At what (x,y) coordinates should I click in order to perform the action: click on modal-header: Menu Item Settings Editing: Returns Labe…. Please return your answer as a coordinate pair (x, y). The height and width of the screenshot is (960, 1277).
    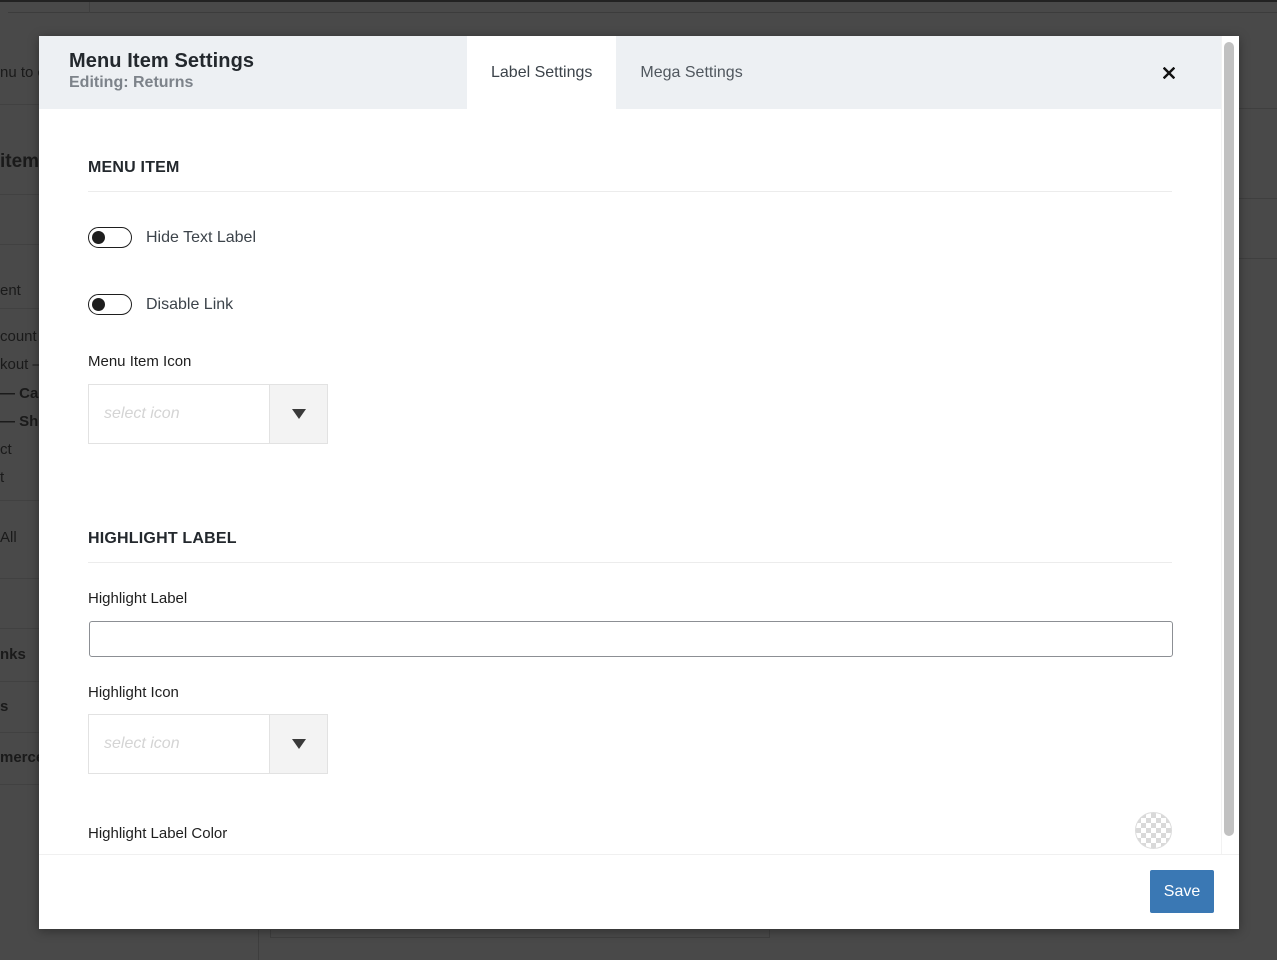
    Looking at the image, I should click on (630, 72).